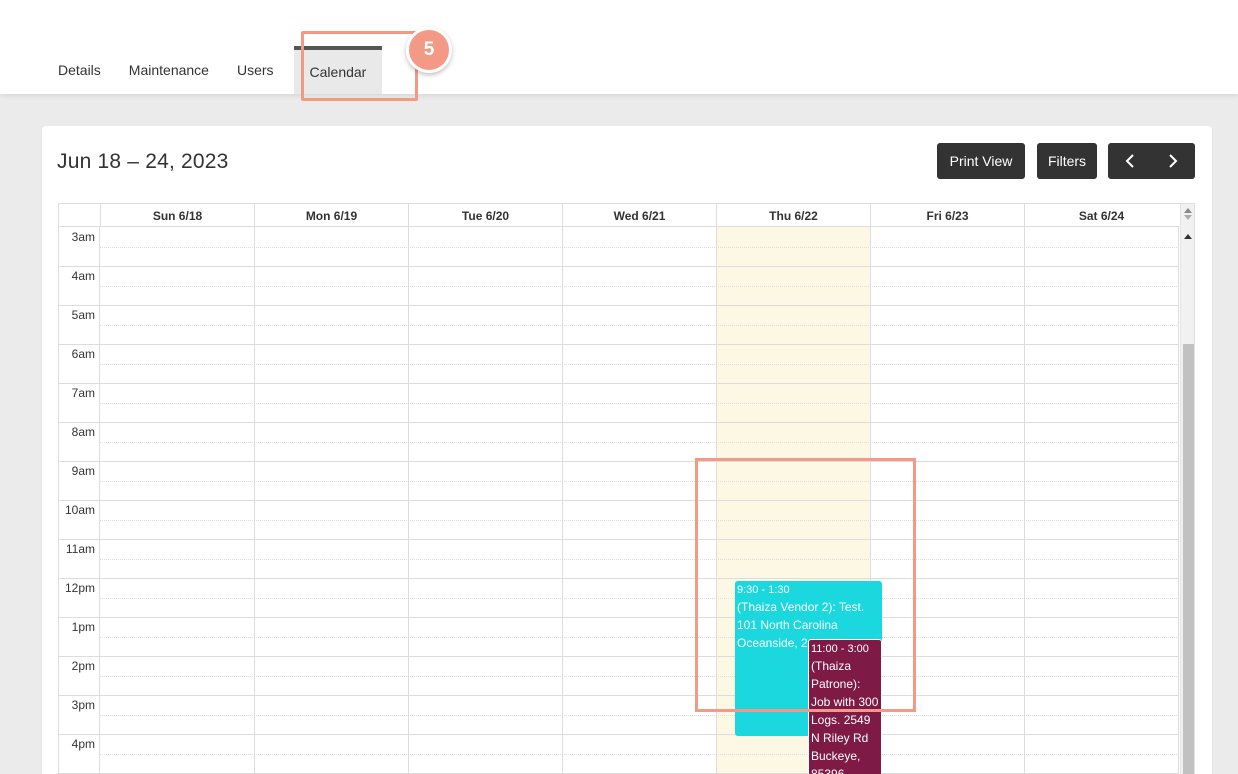  I want to click on scroll-thumb, so click(1188, 559).